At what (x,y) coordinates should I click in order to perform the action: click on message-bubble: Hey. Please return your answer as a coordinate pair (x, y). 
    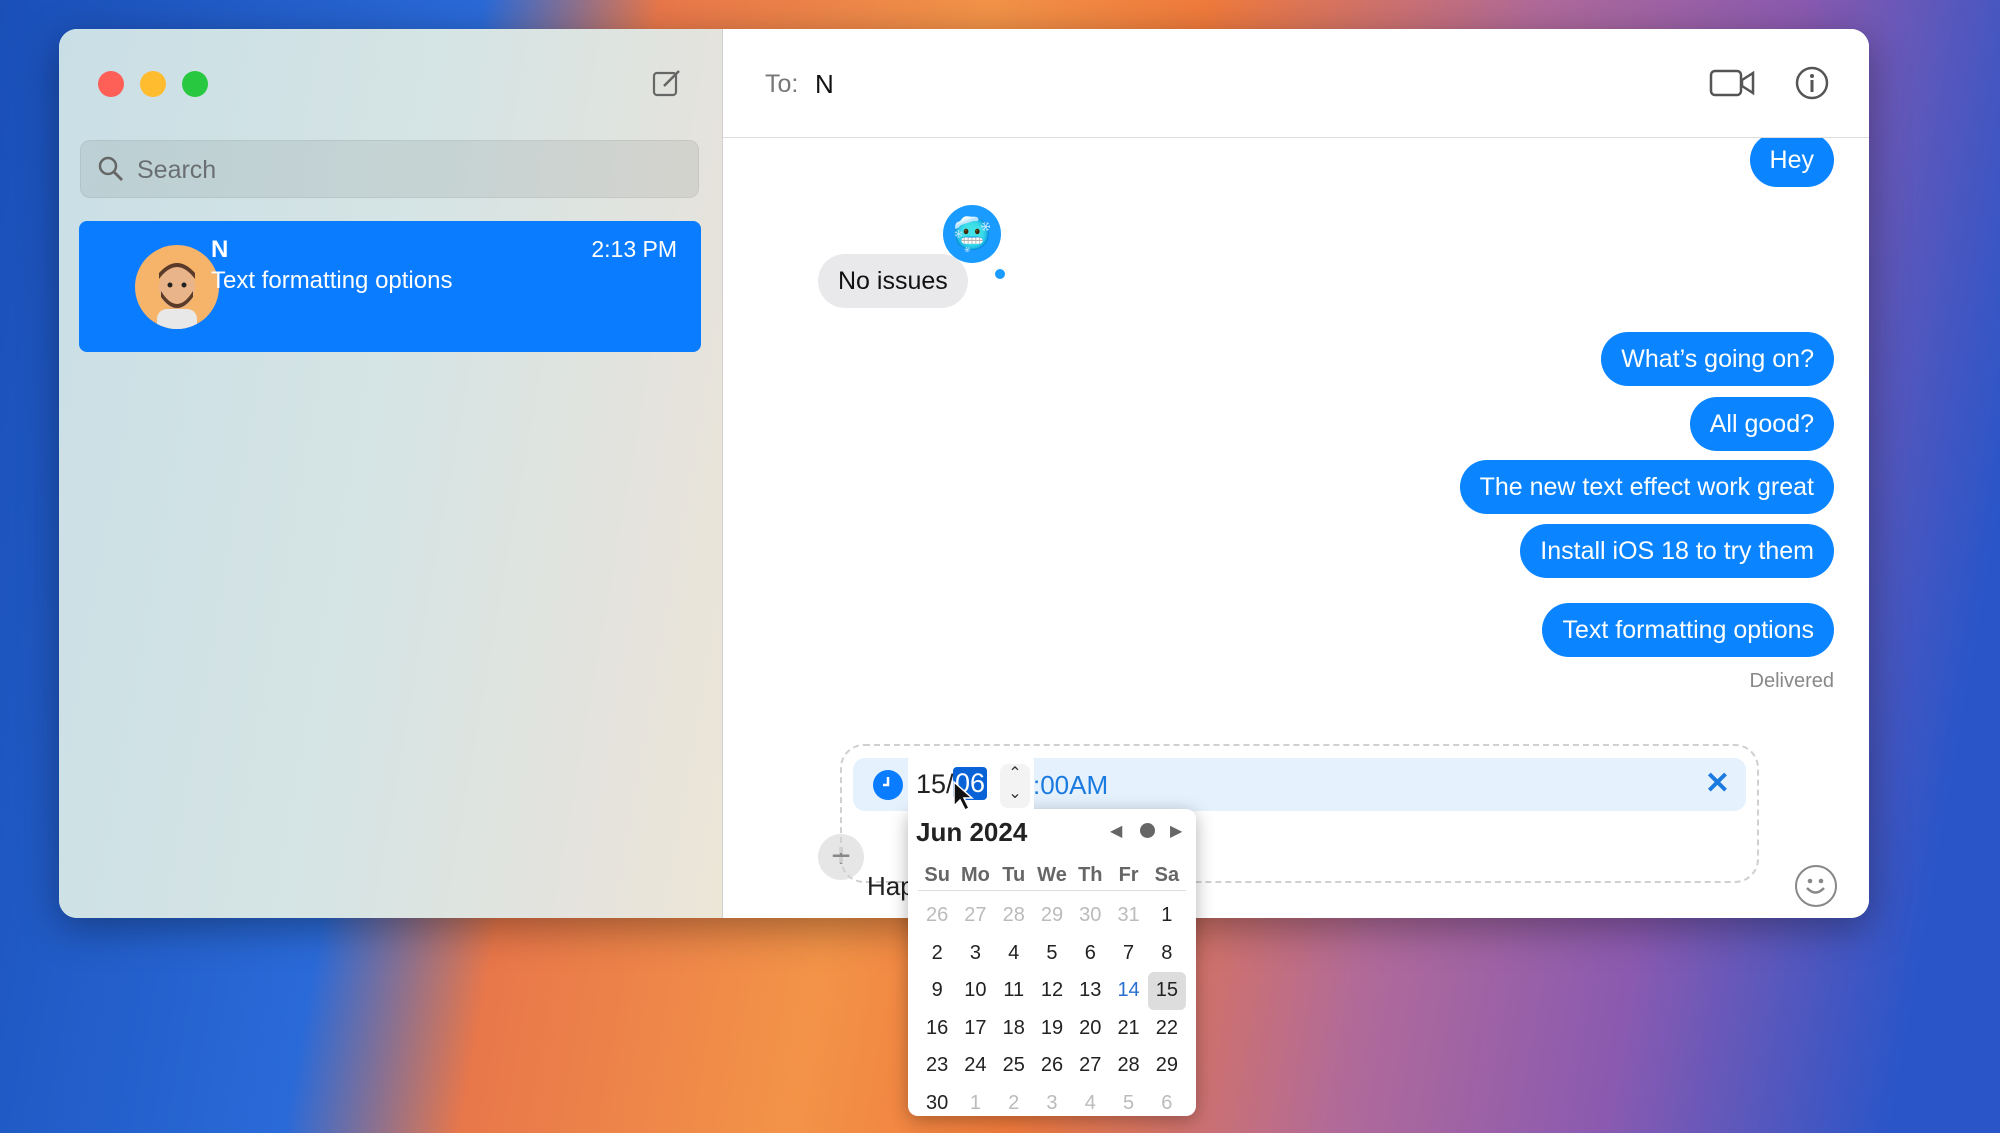
    Looking at the image, I should click on (1791, 160).